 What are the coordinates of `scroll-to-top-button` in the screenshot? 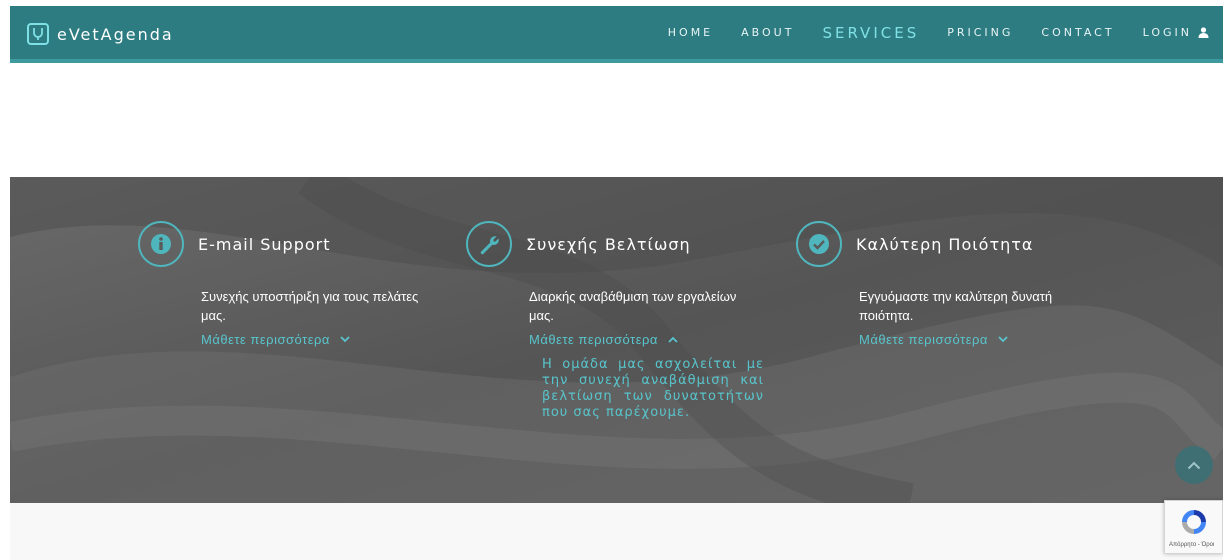 It's located at (1194, 465).